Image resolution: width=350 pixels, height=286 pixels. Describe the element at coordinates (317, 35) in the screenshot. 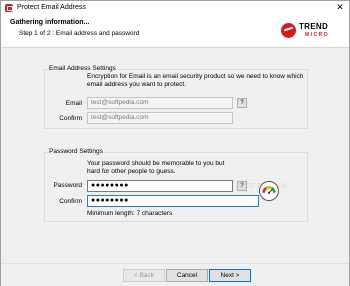

I see `logo-text-micro: MICRO` at that location.